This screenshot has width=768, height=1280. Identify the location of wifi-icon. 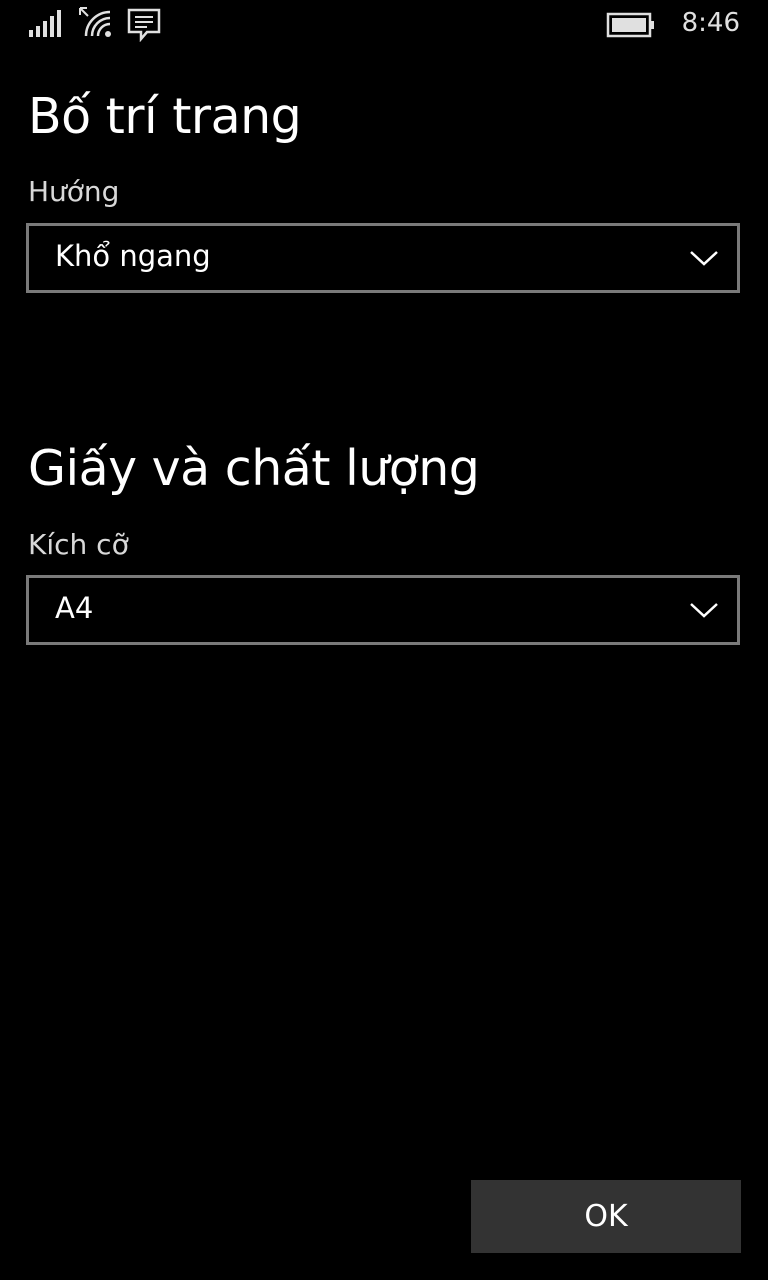
(96, 25).